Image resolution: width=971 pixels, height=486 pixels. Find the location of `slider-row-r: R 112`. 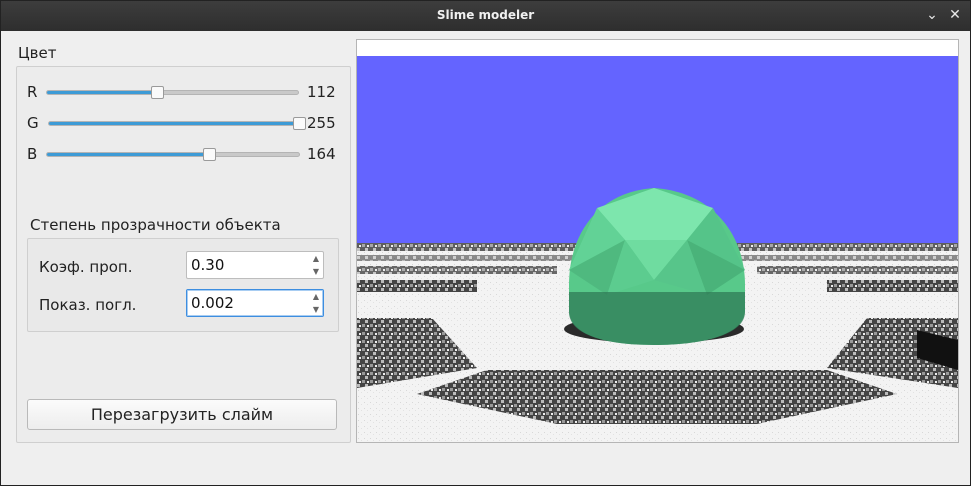

slider-row-r: R 112 is located at coordinates (184, 92).